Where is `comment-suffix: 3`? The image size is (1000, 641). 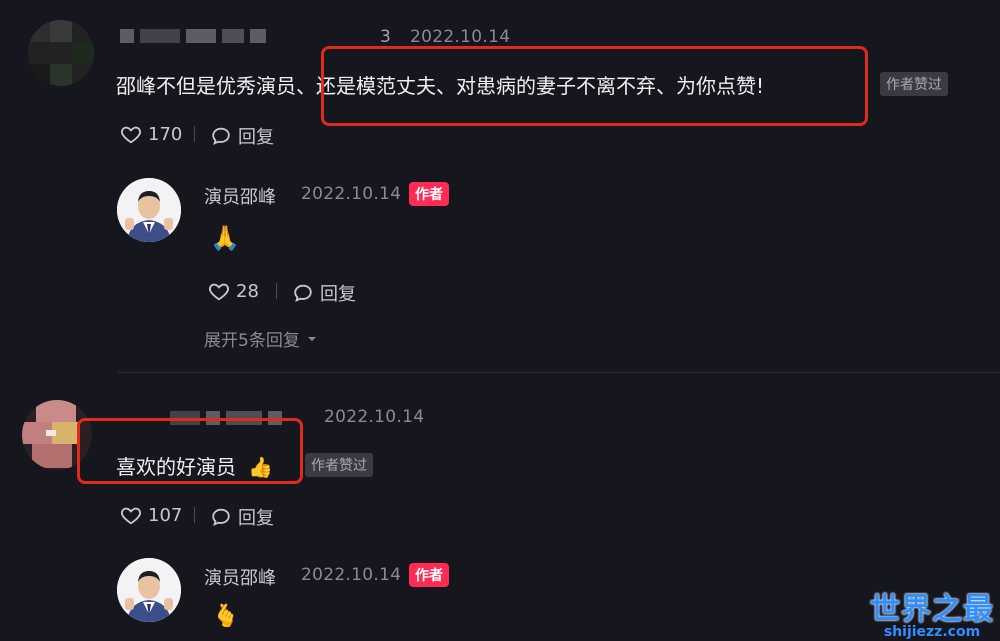 comment-suffix: 3 is located at coordinates (386, 37).